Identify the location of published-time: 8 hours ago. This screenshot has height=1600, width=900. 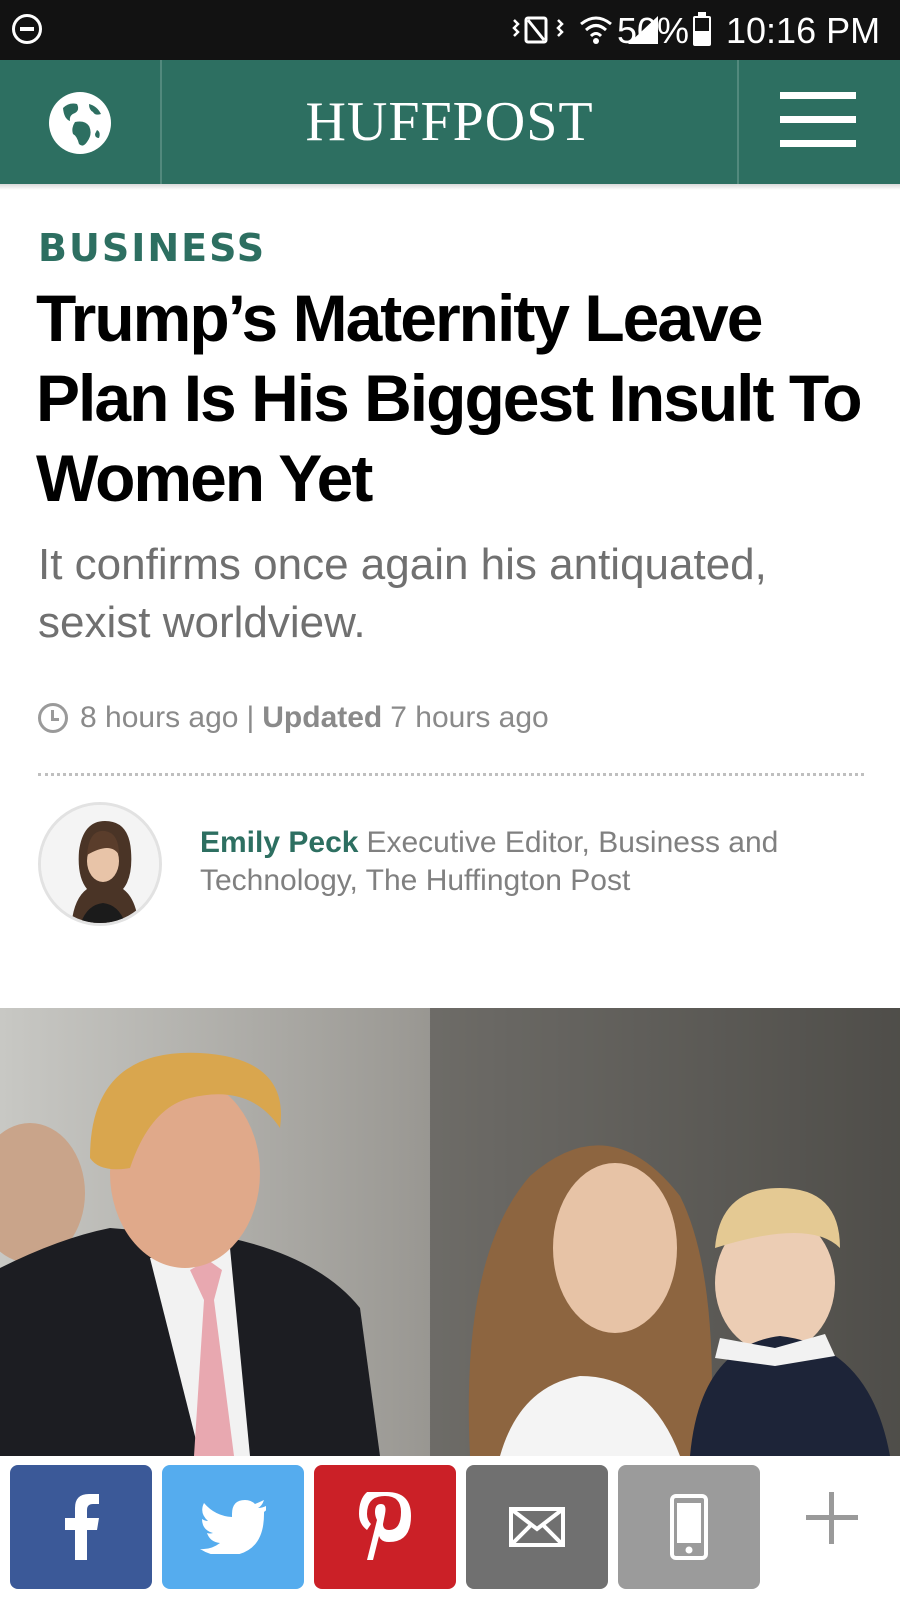
(159, 717).